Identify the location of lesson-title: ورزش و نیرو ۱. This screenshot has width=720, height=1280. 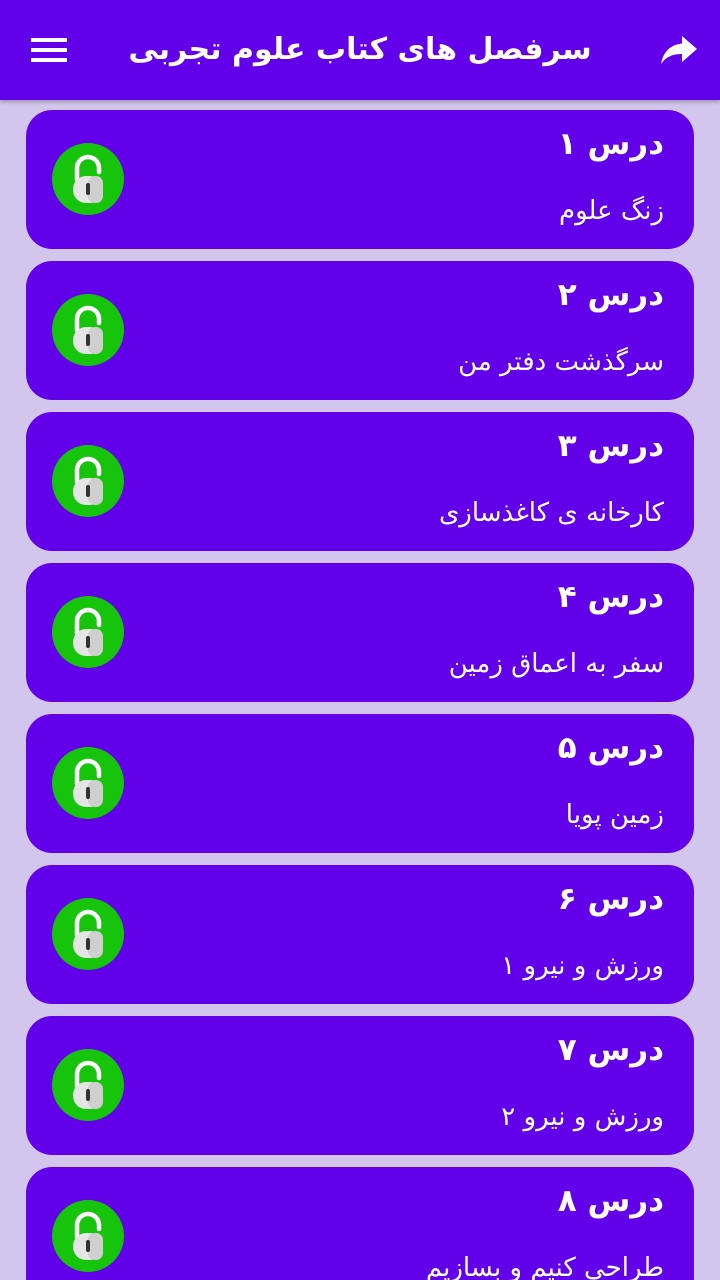
(582, 966).